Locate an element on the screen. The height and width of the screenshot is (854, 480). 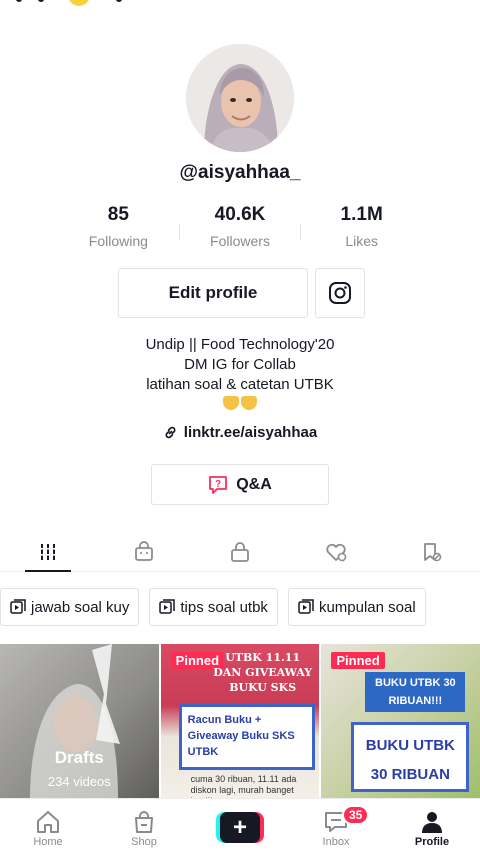
grid-icon is located at coordinates (48, 551).